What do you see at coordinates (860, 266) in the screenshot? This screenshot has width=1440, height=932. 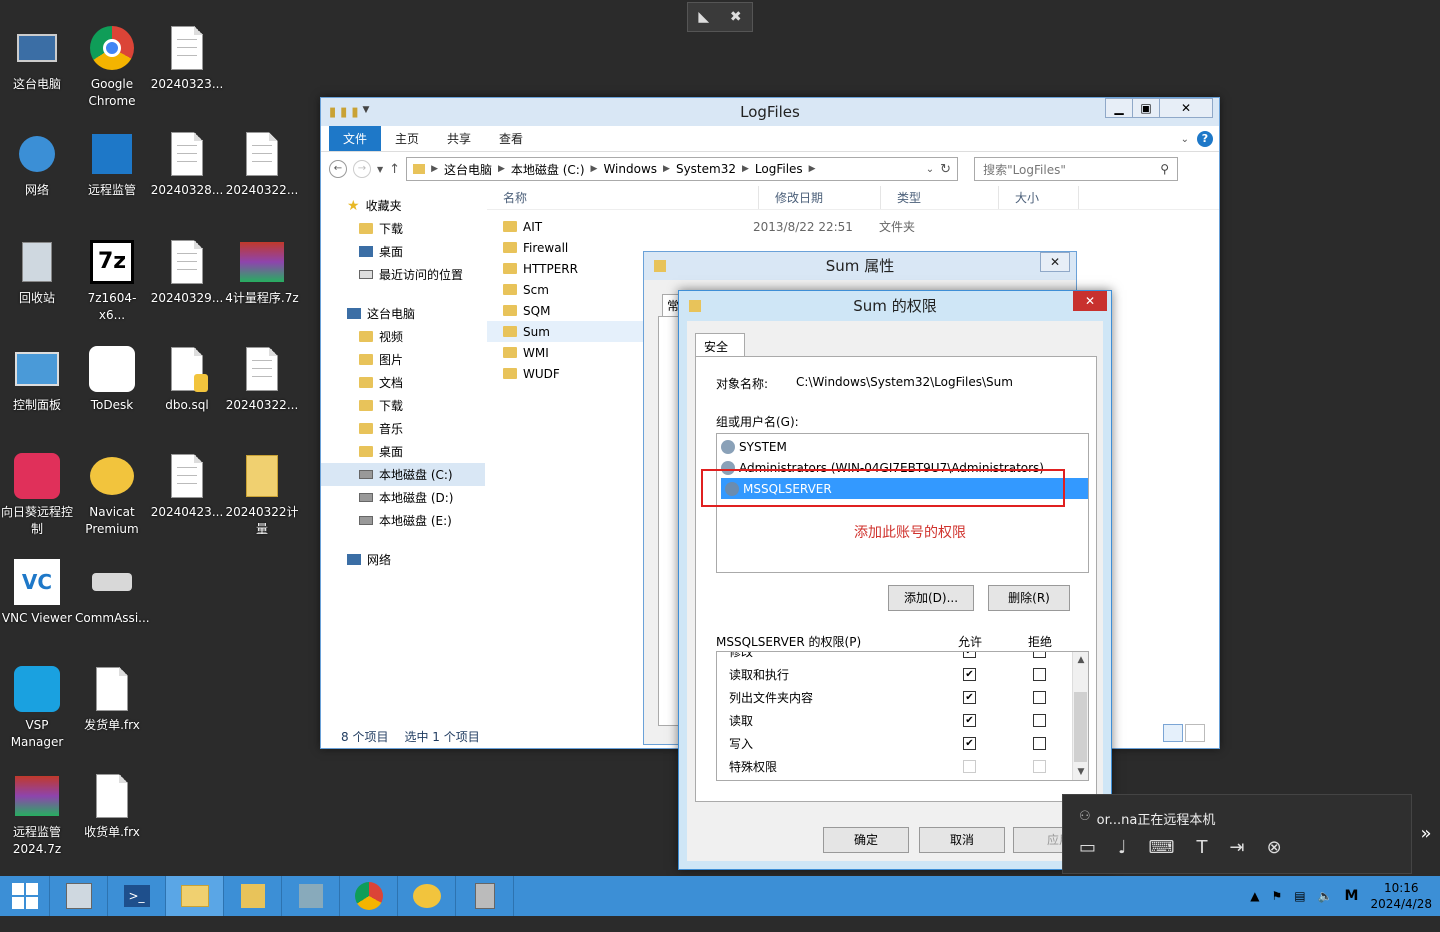 I see `properties-titlebar: Sum 属性 ✕` at bounding box center [860, 266].